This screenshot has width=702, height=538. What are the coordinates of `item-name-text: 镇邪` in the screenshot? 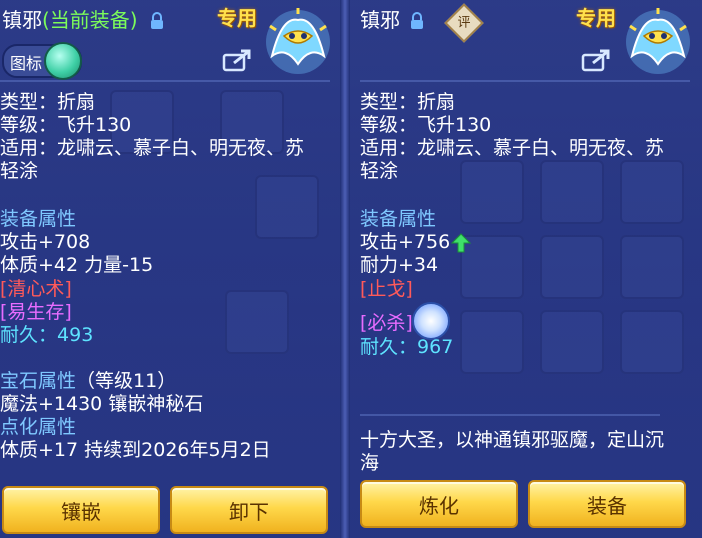 It's located at (22, 20).